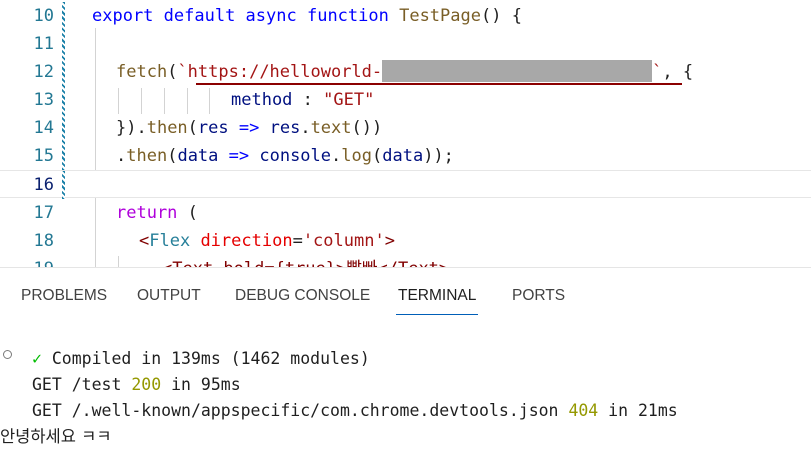  What do you see at coordinates (249, 128) in the screenshot?
I see `code-text: }).then(res => res.text())` at bounding box center [249, 128].